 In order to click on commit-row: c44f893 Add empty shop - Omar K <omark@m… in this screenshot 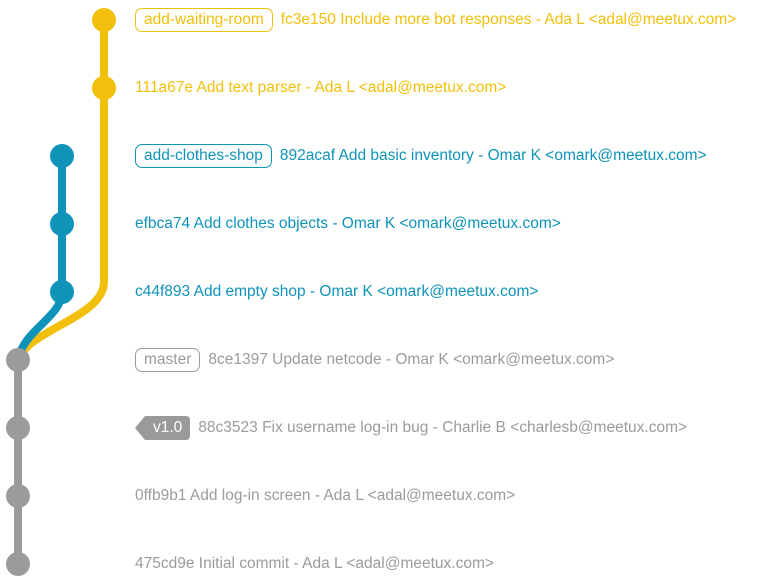, I will do `click(336, 292)`.